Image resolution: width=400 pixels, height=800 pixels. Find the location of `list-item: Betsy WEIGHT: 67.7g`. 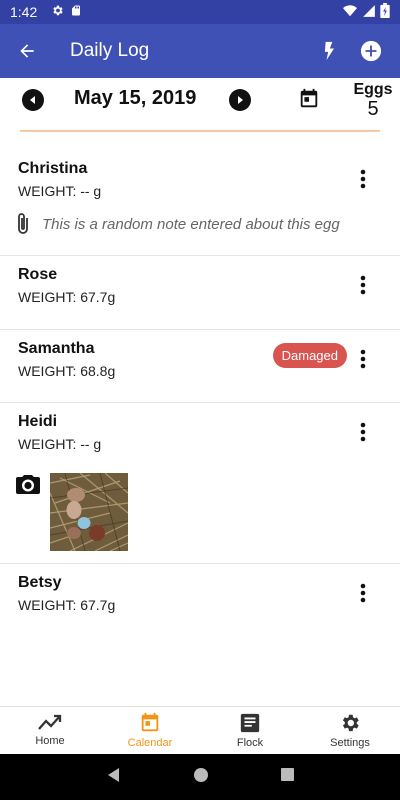

list-item: Betsy WEIGHT: 67.7g is located at coordinates (200, 601).